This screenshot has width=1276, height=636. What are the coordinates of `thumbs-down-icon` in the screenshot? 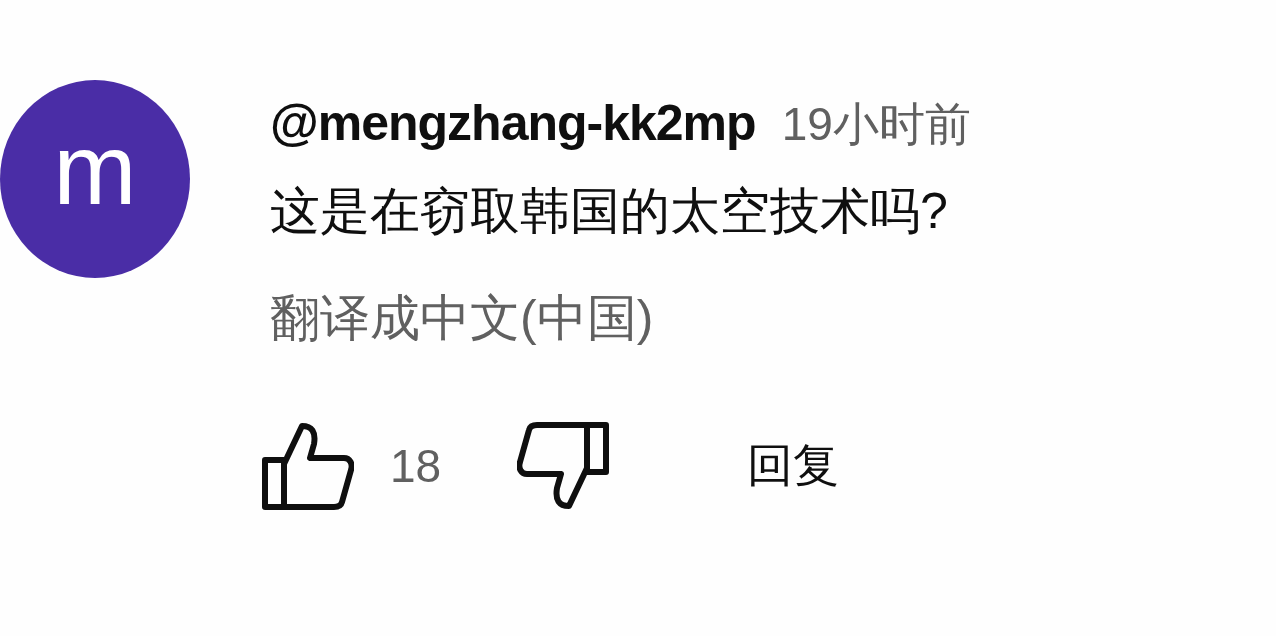 It's located at (563, 466).